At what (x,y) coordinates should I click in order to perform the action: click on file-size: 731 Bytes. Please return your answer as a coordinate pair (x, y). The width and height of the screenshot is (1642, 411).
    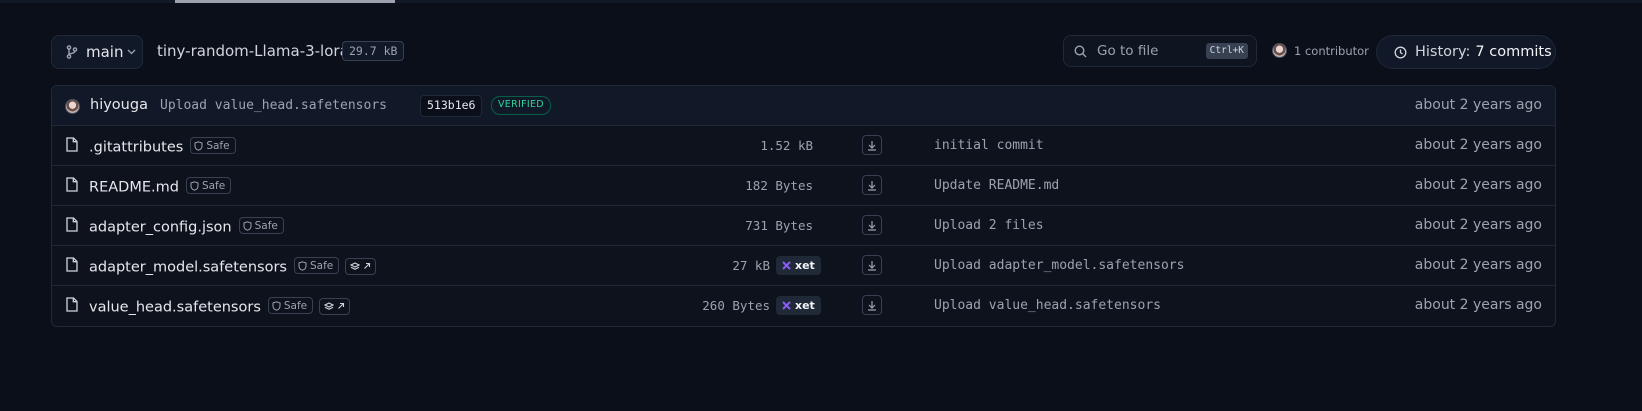
    Looking at the image, I should click on (779, 225).